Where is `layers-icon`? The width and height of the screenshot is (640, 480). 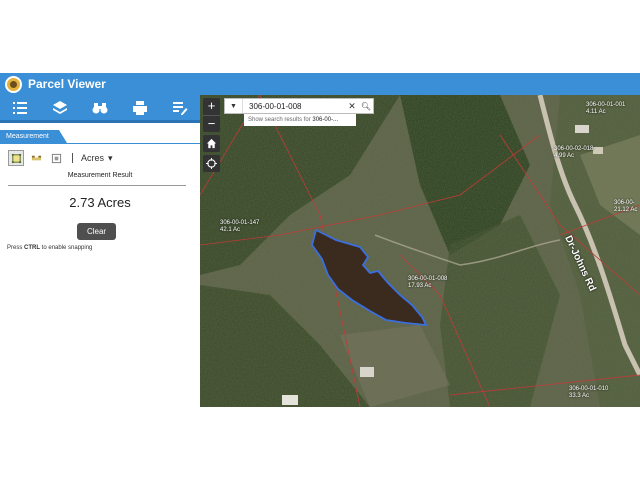
layers-icon is located at coordinates (60, 108).